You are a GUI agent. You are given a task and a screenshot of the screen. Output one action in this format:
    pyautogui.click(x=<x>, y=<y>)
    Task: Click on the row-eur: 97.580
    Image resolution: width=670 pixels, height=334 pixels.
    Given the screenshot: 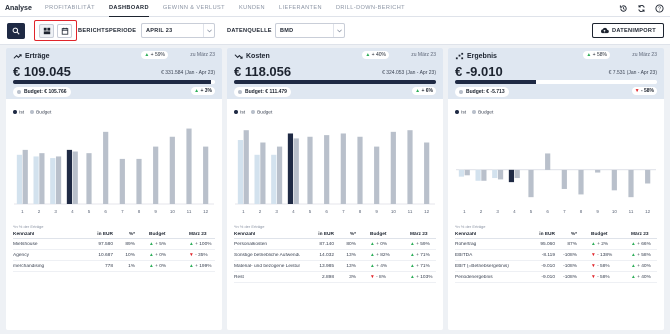 What is the action you would take?
    pyautogui.click(x=105, y=244)
    